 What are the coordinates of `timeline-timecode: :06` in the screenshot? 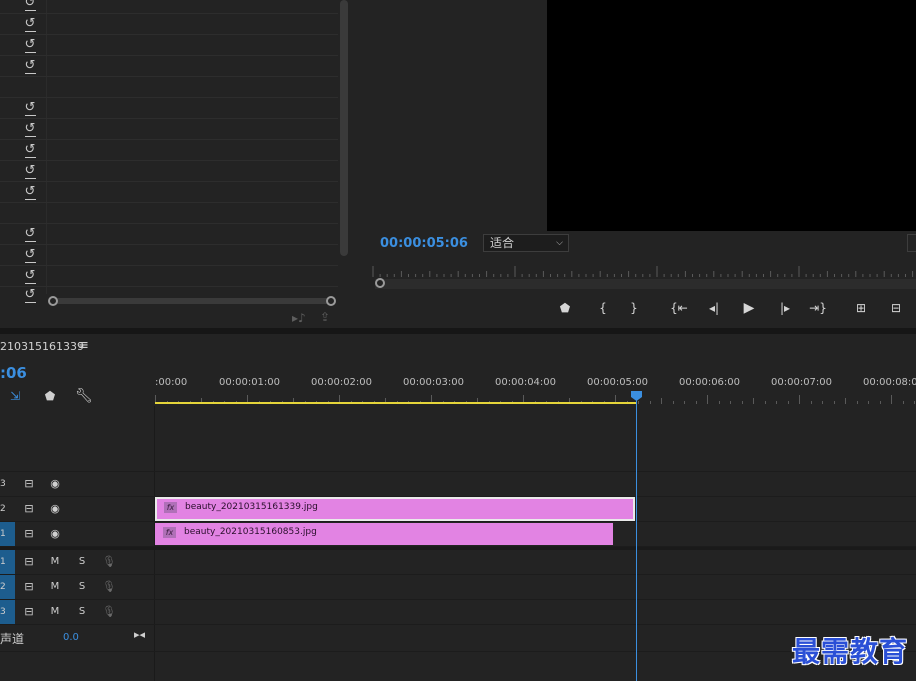 It's located at (13, 373).